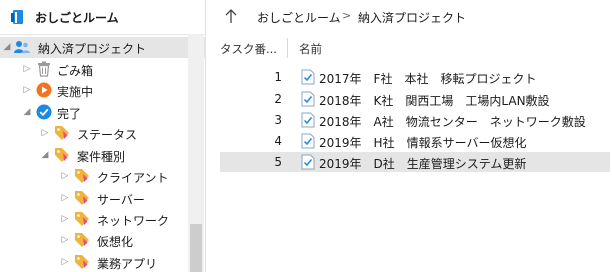 Image resolution: width=612 pixels, height=272 pixels. Describe the element at coordinates (22, 47) in the screenshot. I see `users-icon` at that location.